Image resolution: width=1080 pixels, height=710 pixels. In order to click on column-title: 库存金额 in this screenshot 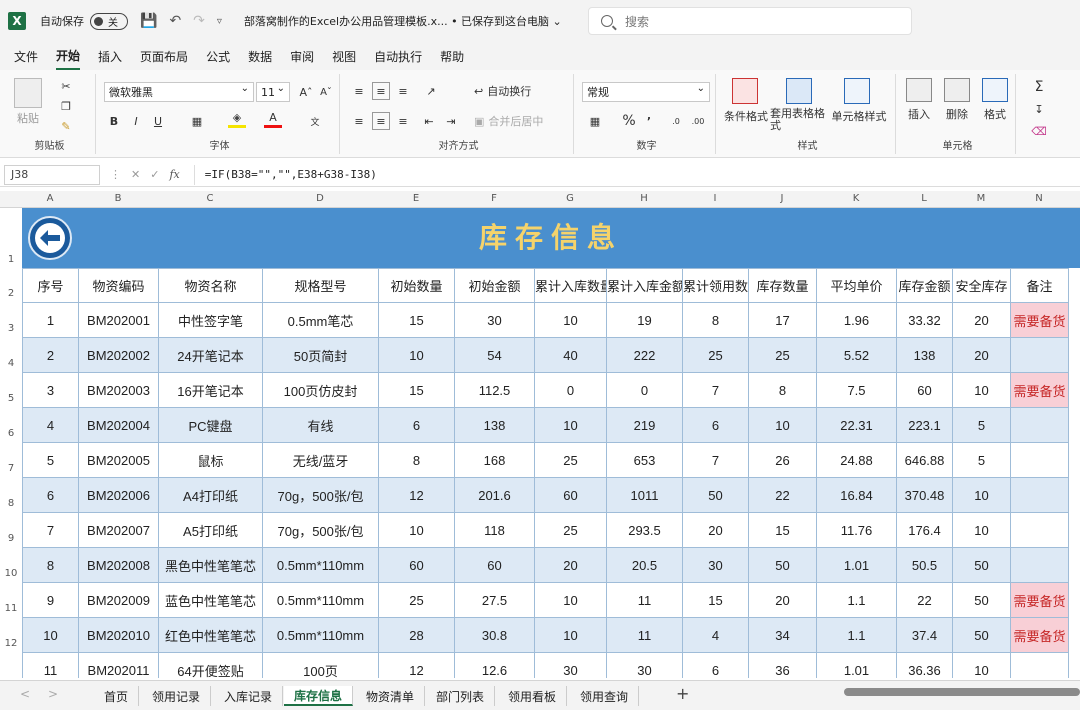, I will do `click(924, 285)`.